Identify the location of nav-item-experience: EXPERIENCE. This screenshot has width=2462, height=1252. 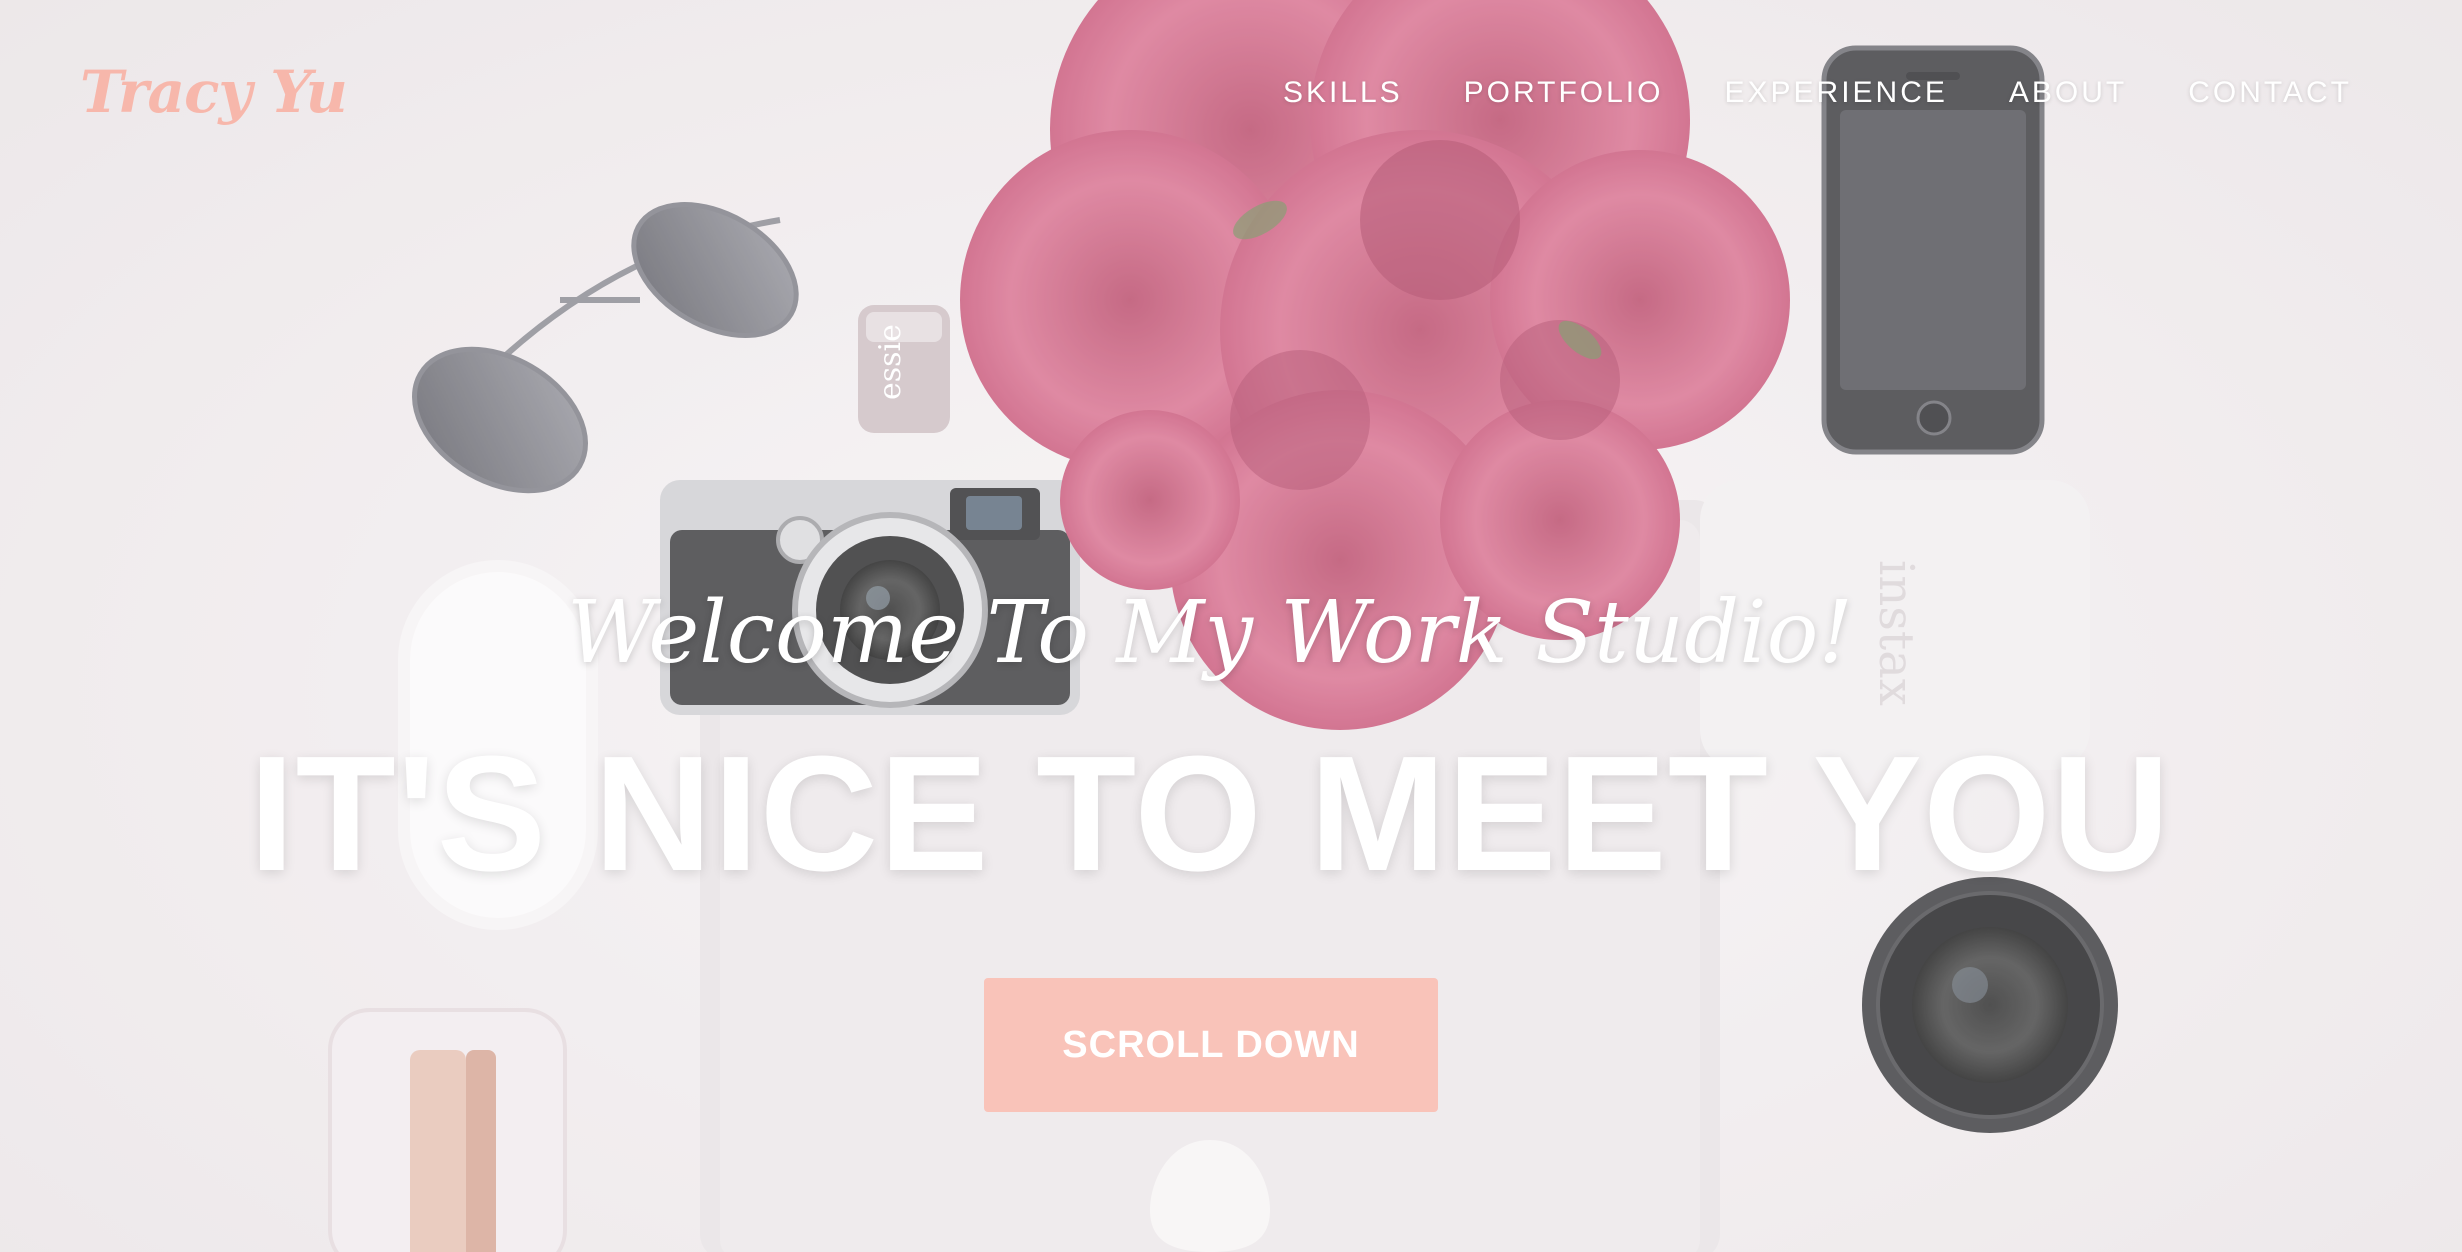
(1835, 93).